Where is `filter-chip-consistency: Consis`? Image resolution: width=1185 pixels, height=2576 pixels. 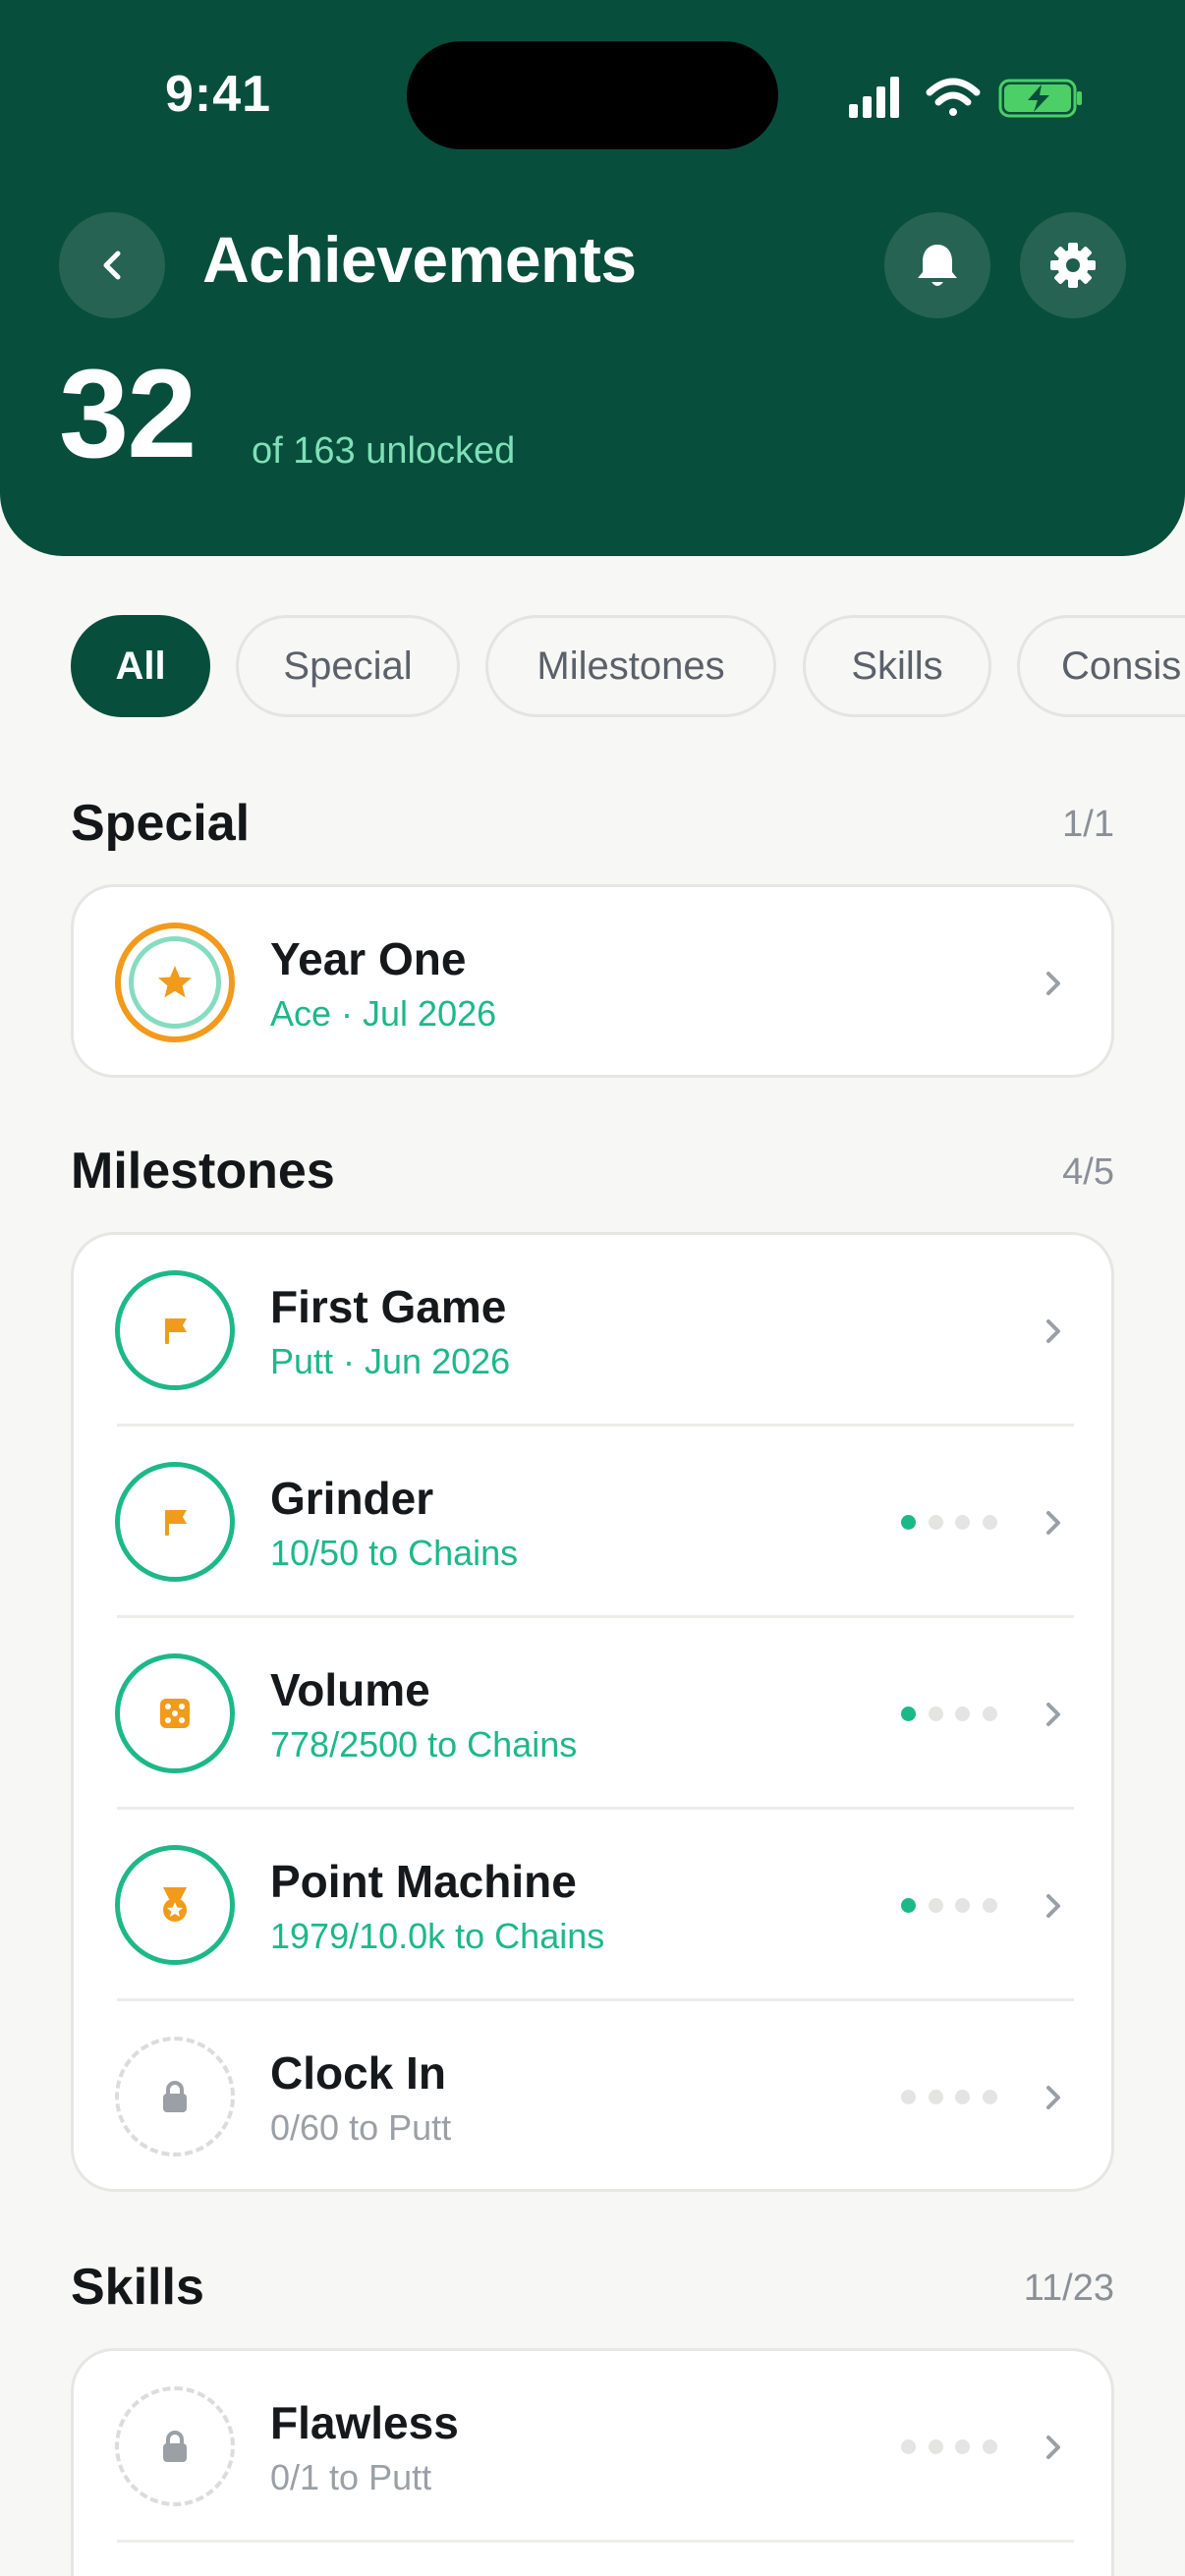 filter-chip-consistency: Consis is located at coordinates (1101, 666).